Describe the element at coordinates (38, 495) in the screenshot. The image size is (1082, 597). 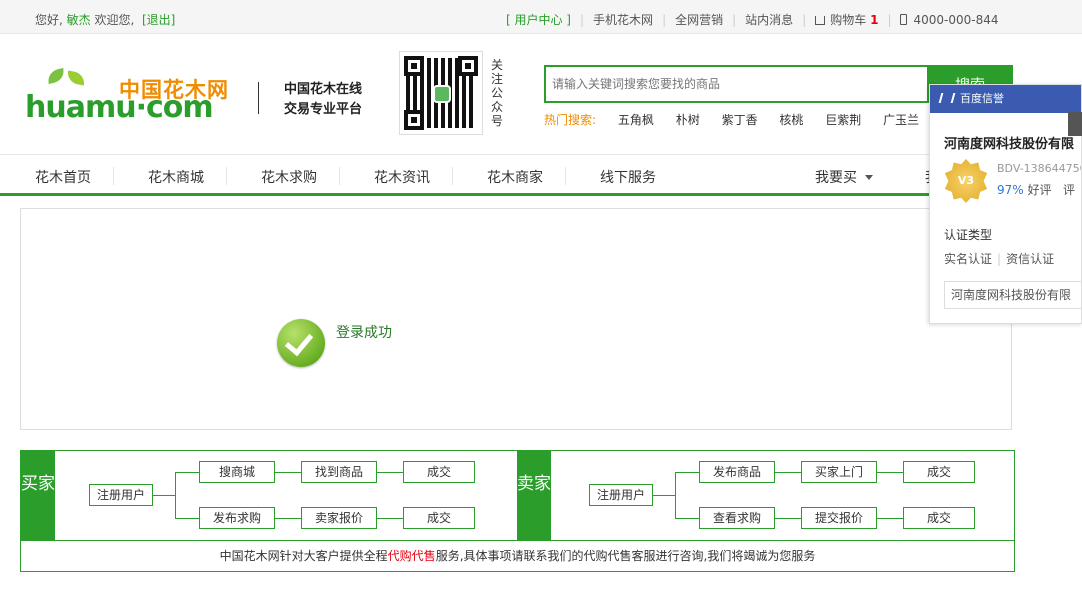
I see `buyer-label: 买家` at that location.